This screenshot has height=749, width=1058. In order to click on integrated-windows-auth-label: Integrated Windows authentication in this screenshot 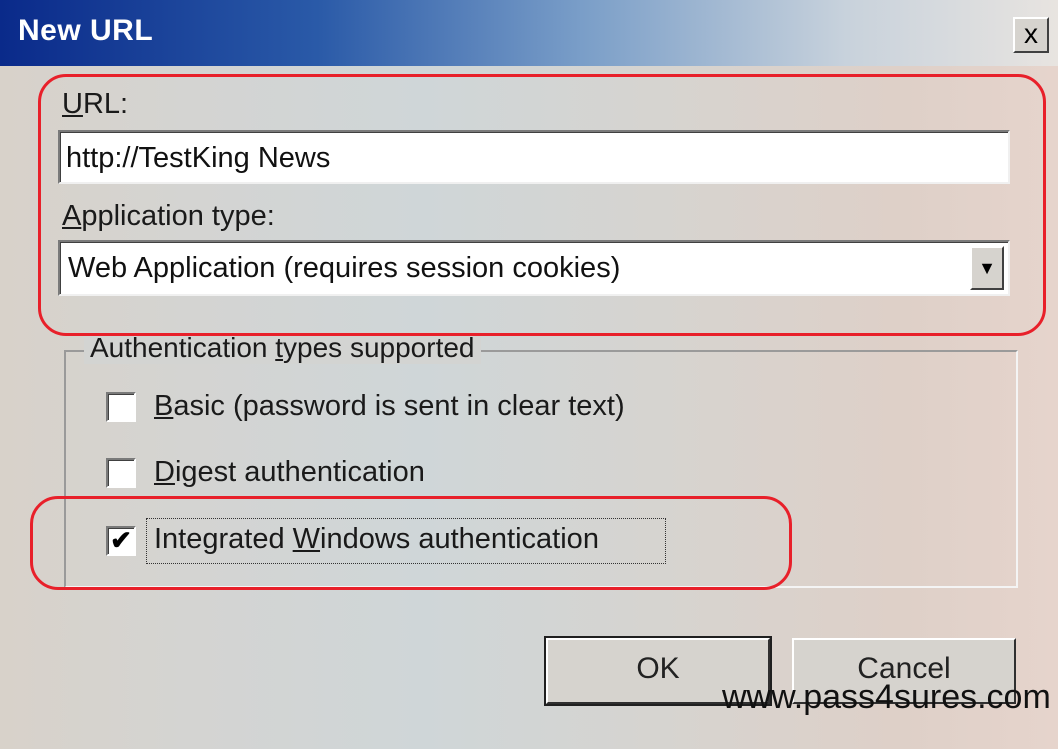, I will do `click(376, 539)`.